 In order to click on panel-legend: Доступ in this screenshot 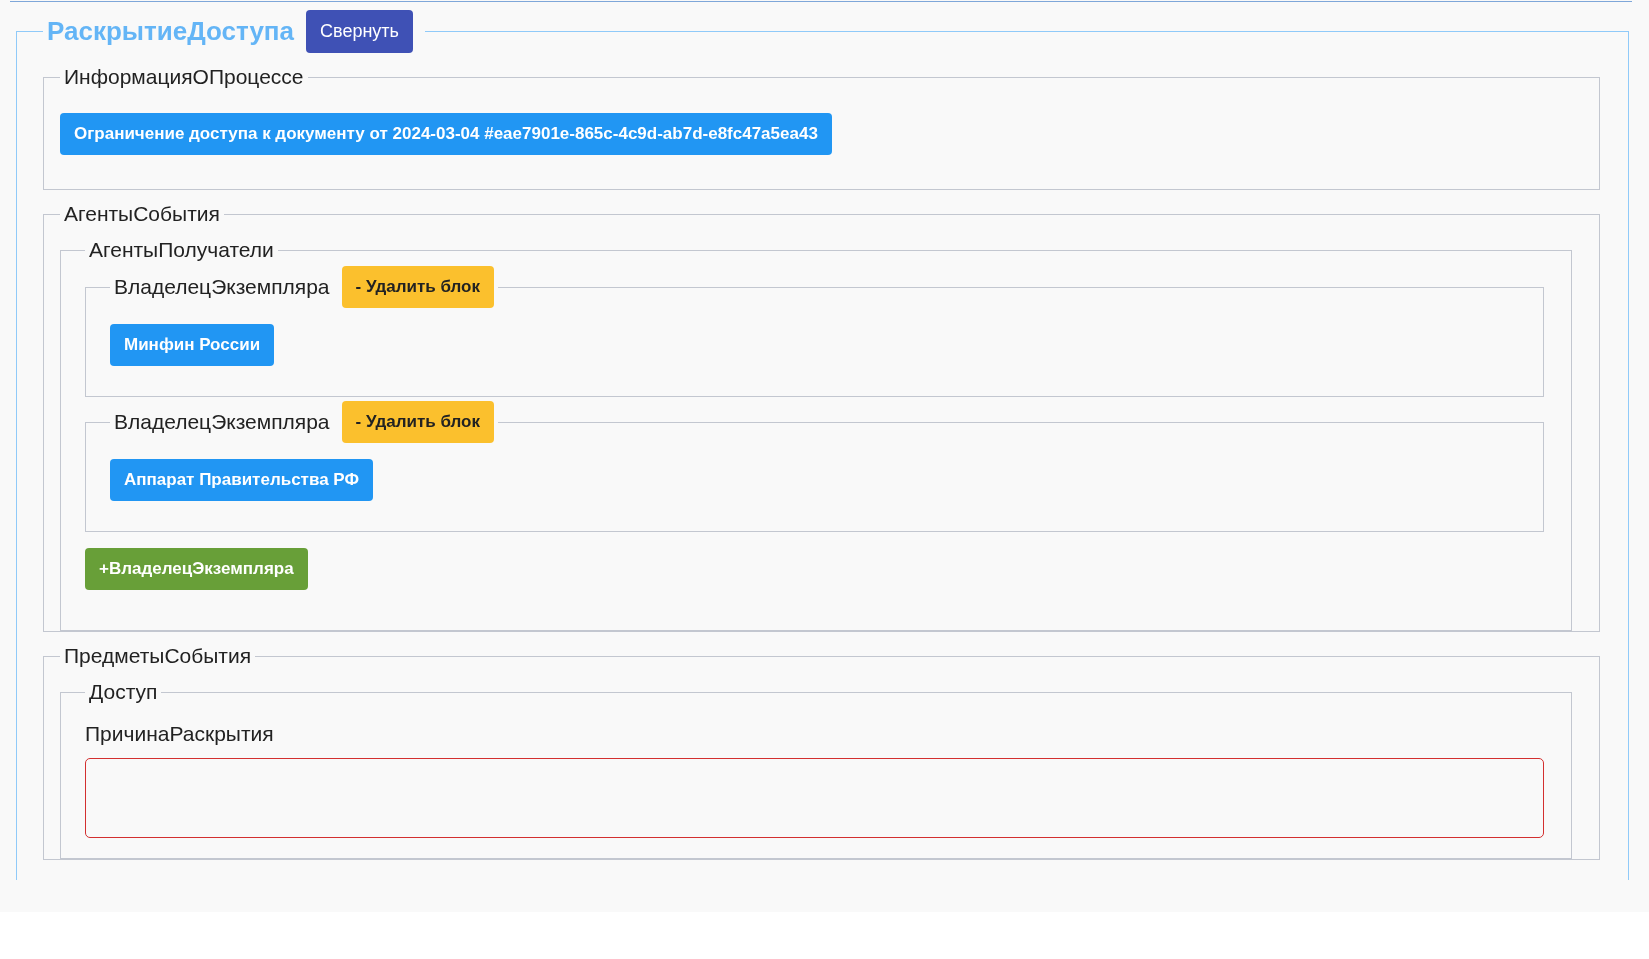, I will do `click(123, 691)`.